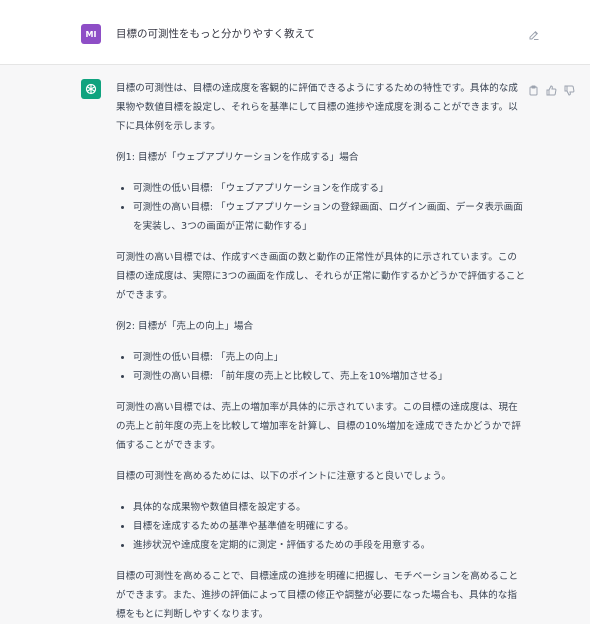 Image resolution: width=590 pixels, height=624 pixels. I want to click on list-item: 具体的な成果物や数値目標を設定する。, so click(329, 507).